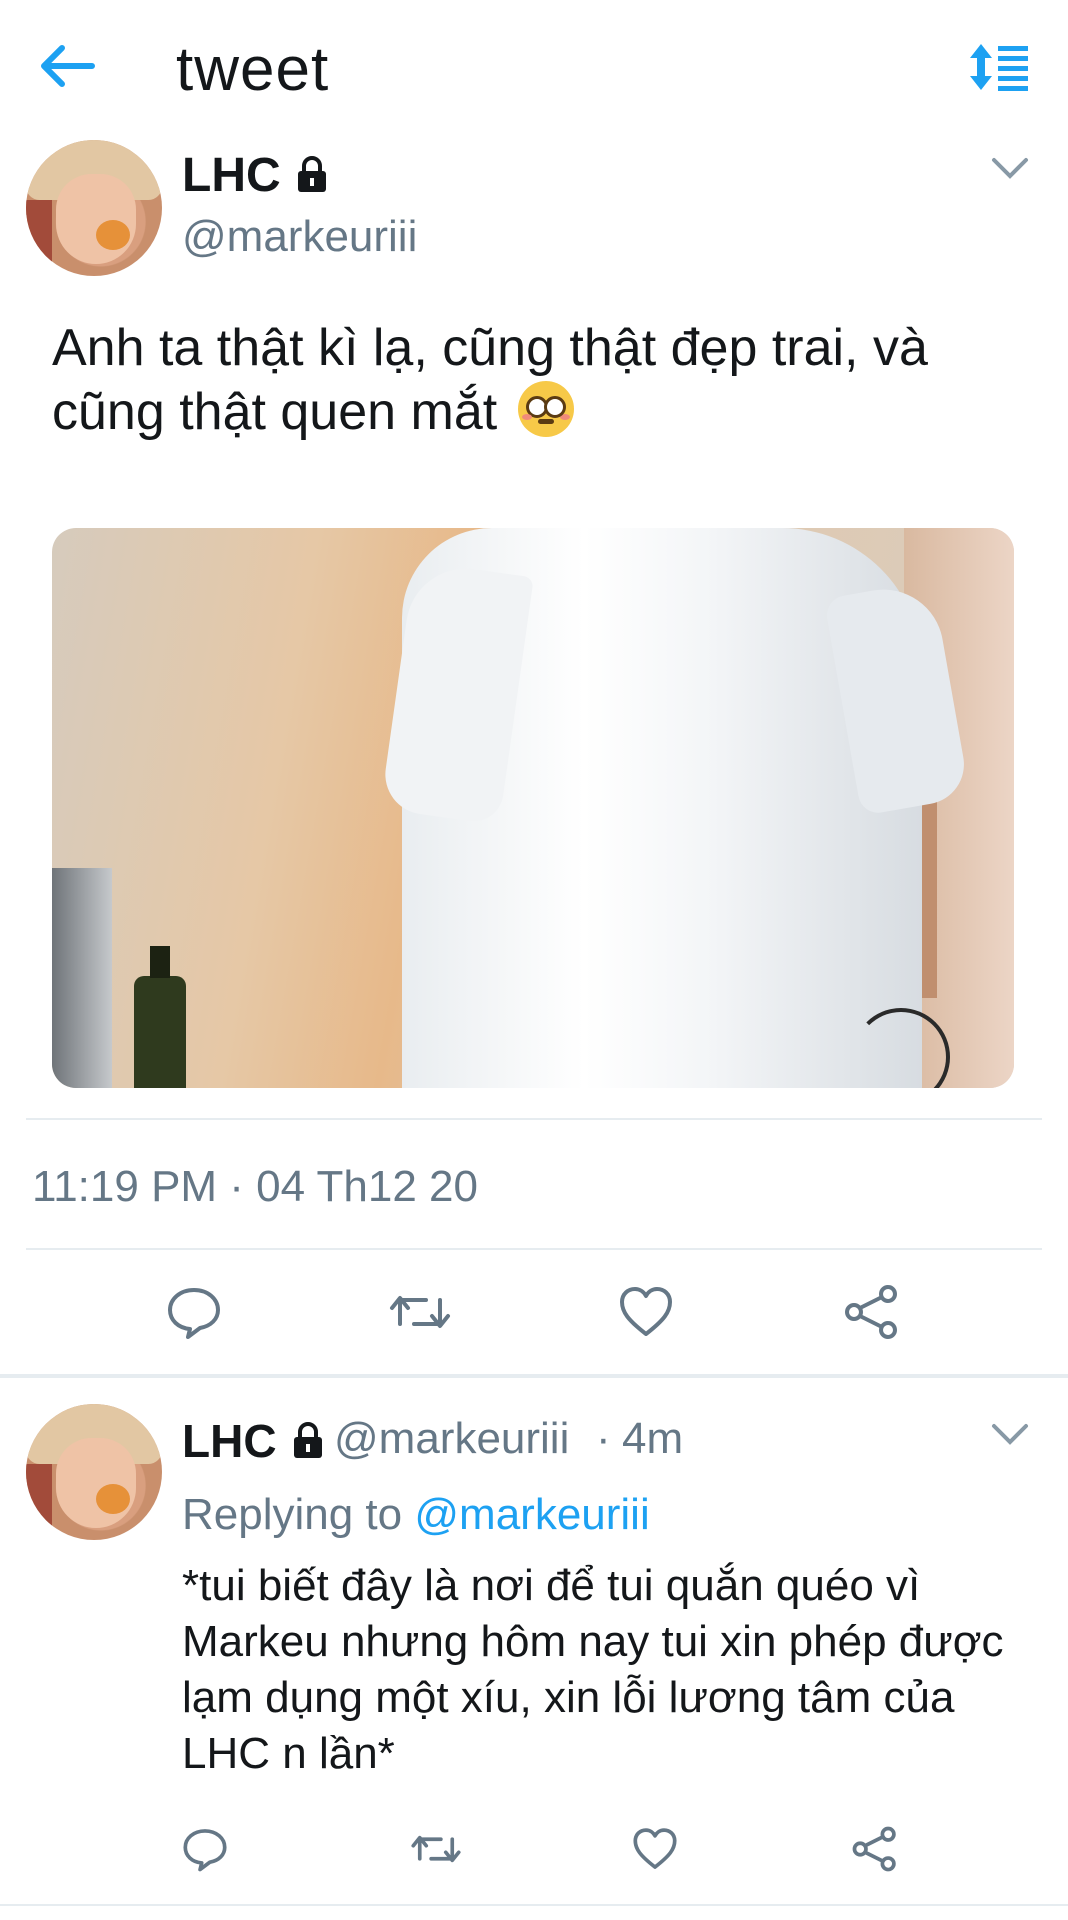 This screenshot has height=1920, width=1068. I want to click on author-name: LHC, so click(231, 175).